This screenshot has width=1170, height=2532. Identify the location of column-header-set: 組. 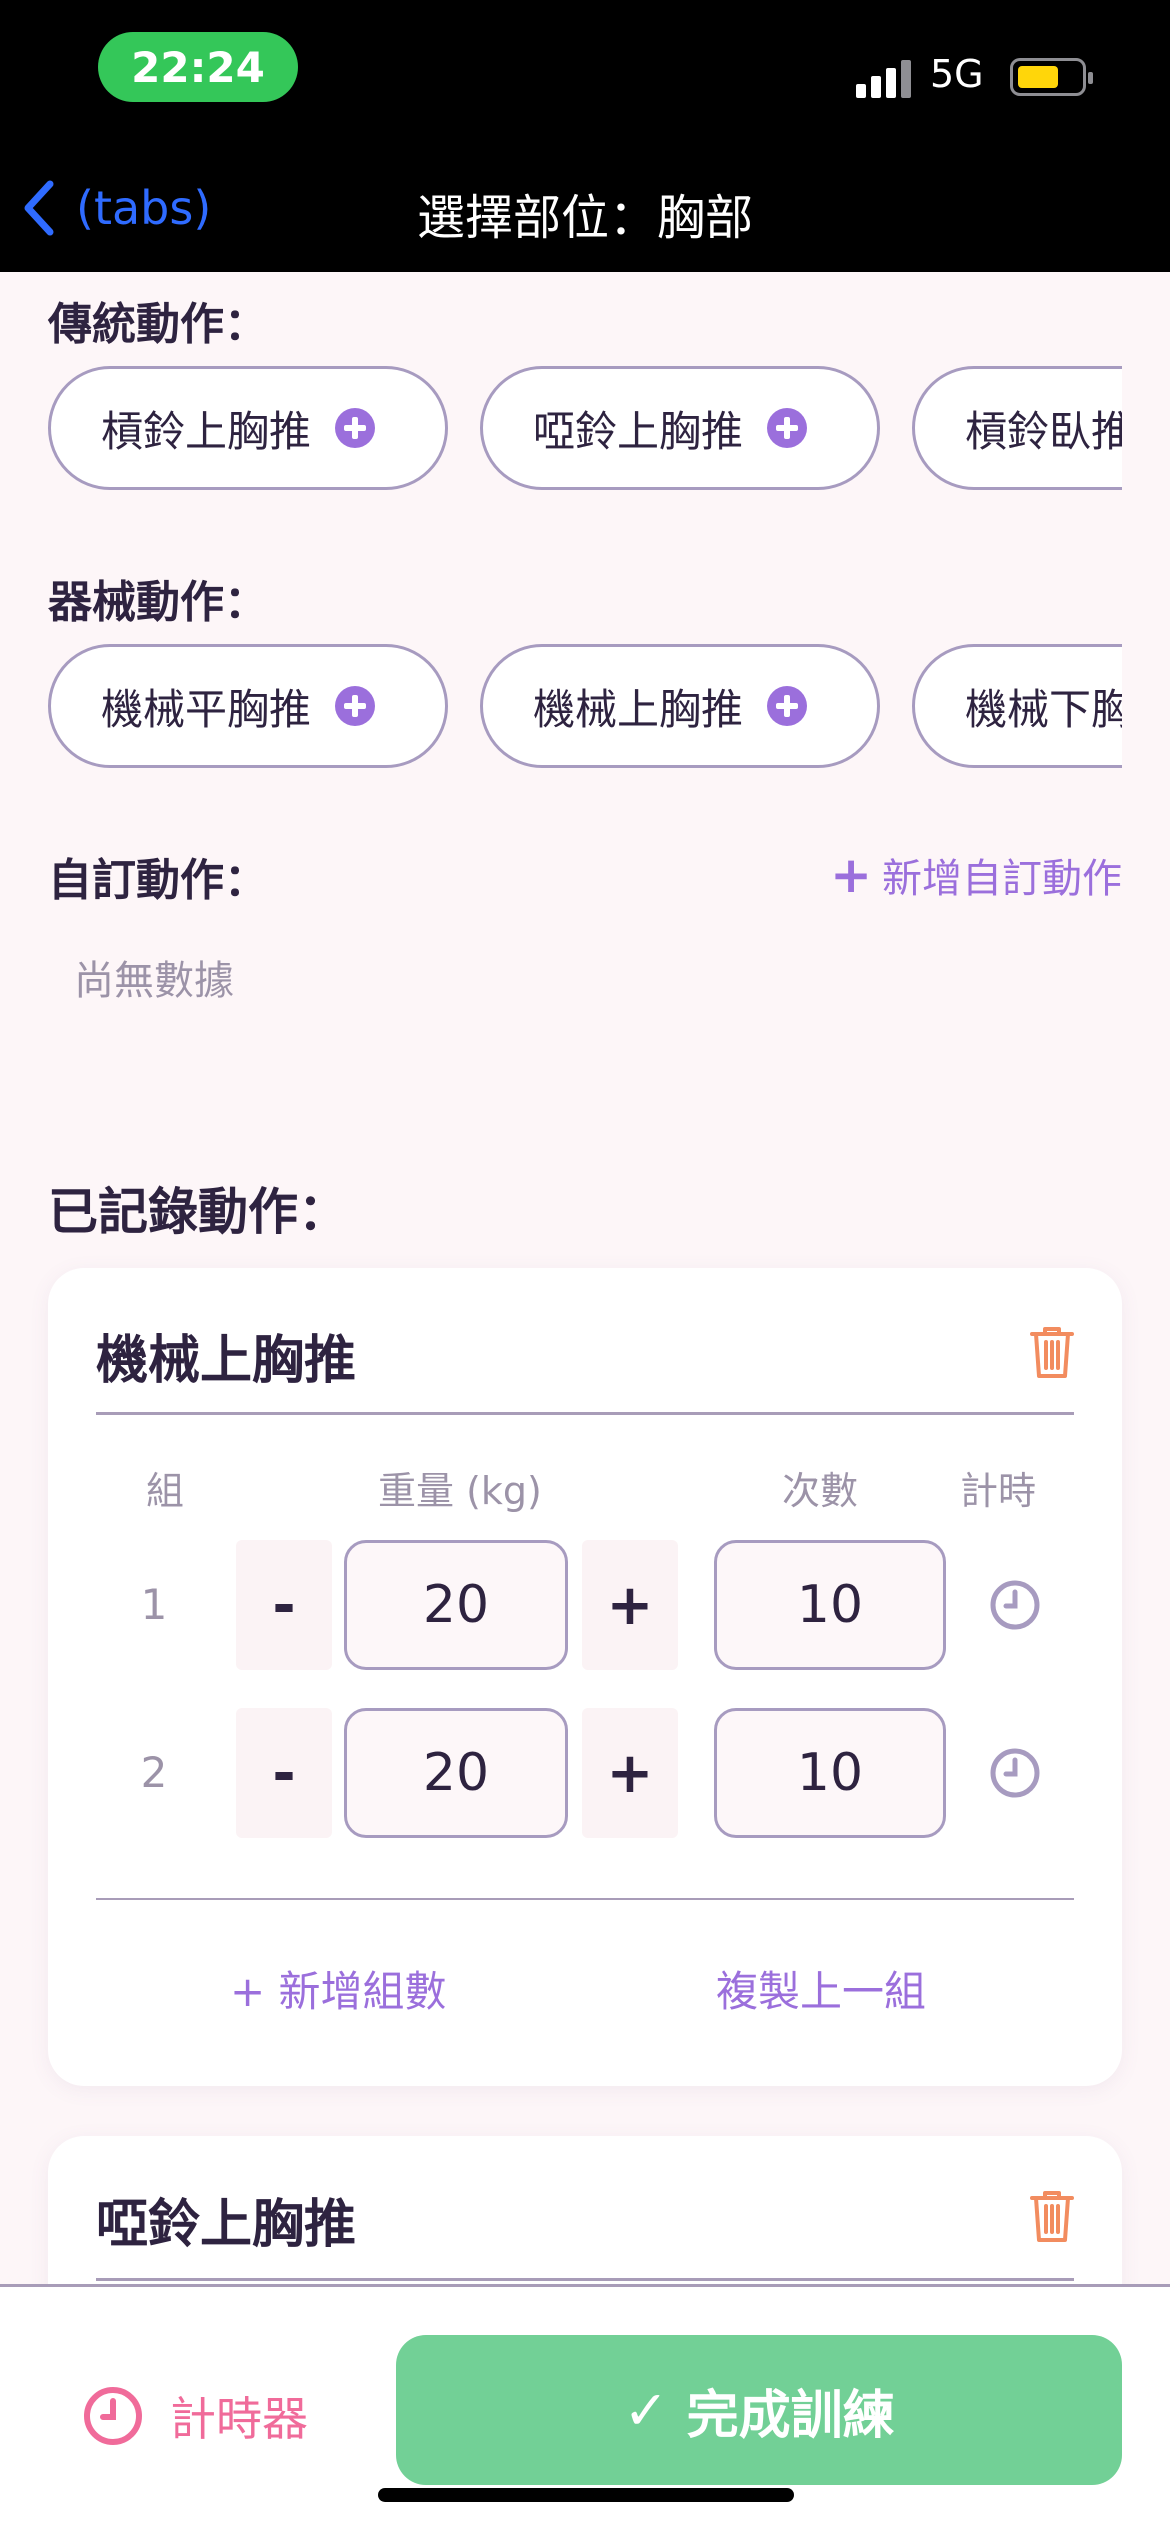
(165, 1491).